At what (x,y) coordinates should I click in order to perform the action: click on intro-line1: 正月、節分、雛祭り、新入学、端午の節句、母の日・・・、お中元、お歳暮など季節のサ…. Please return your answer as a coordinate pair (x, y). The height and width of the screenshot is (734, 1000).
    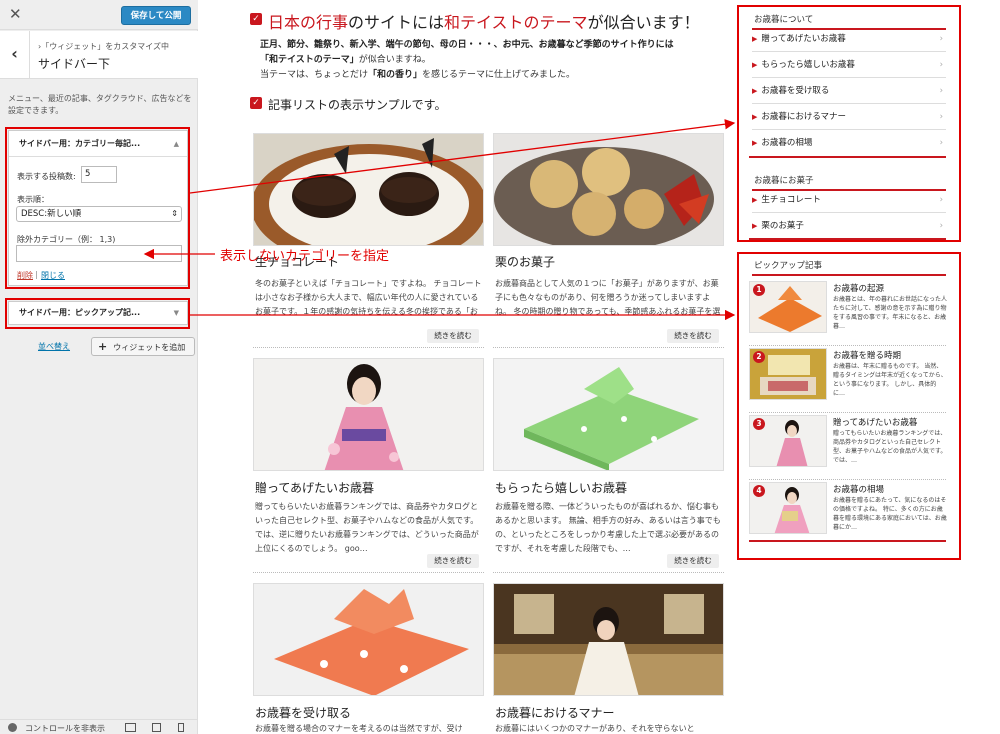
    Looking at the image, I should click on (467, 45).